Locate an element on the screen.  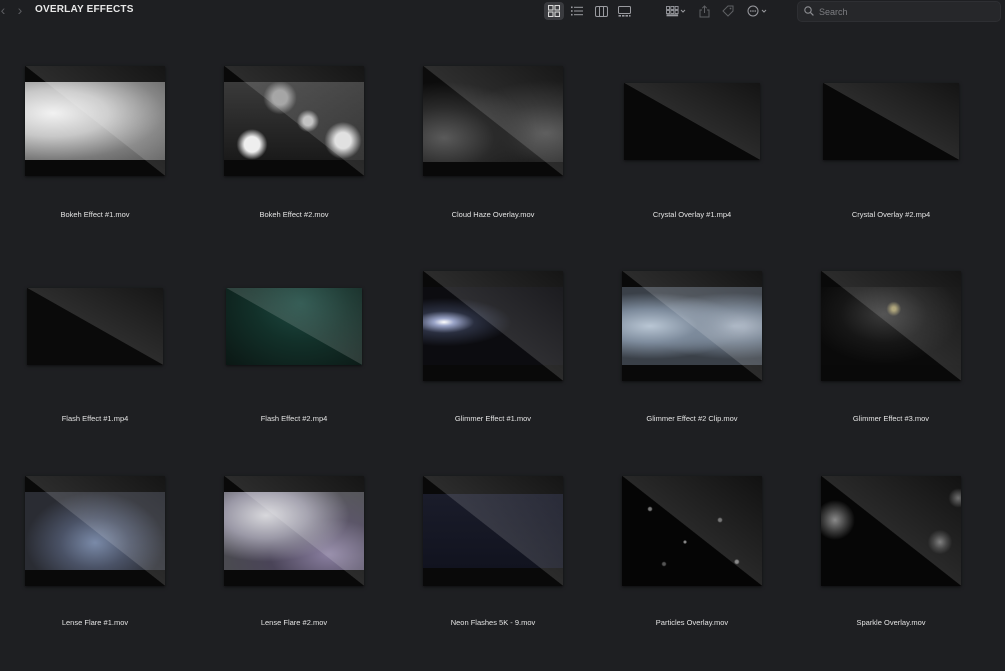
file-item: Neon Flashes 5K - 9.mov is located at coordinates (488, 561).